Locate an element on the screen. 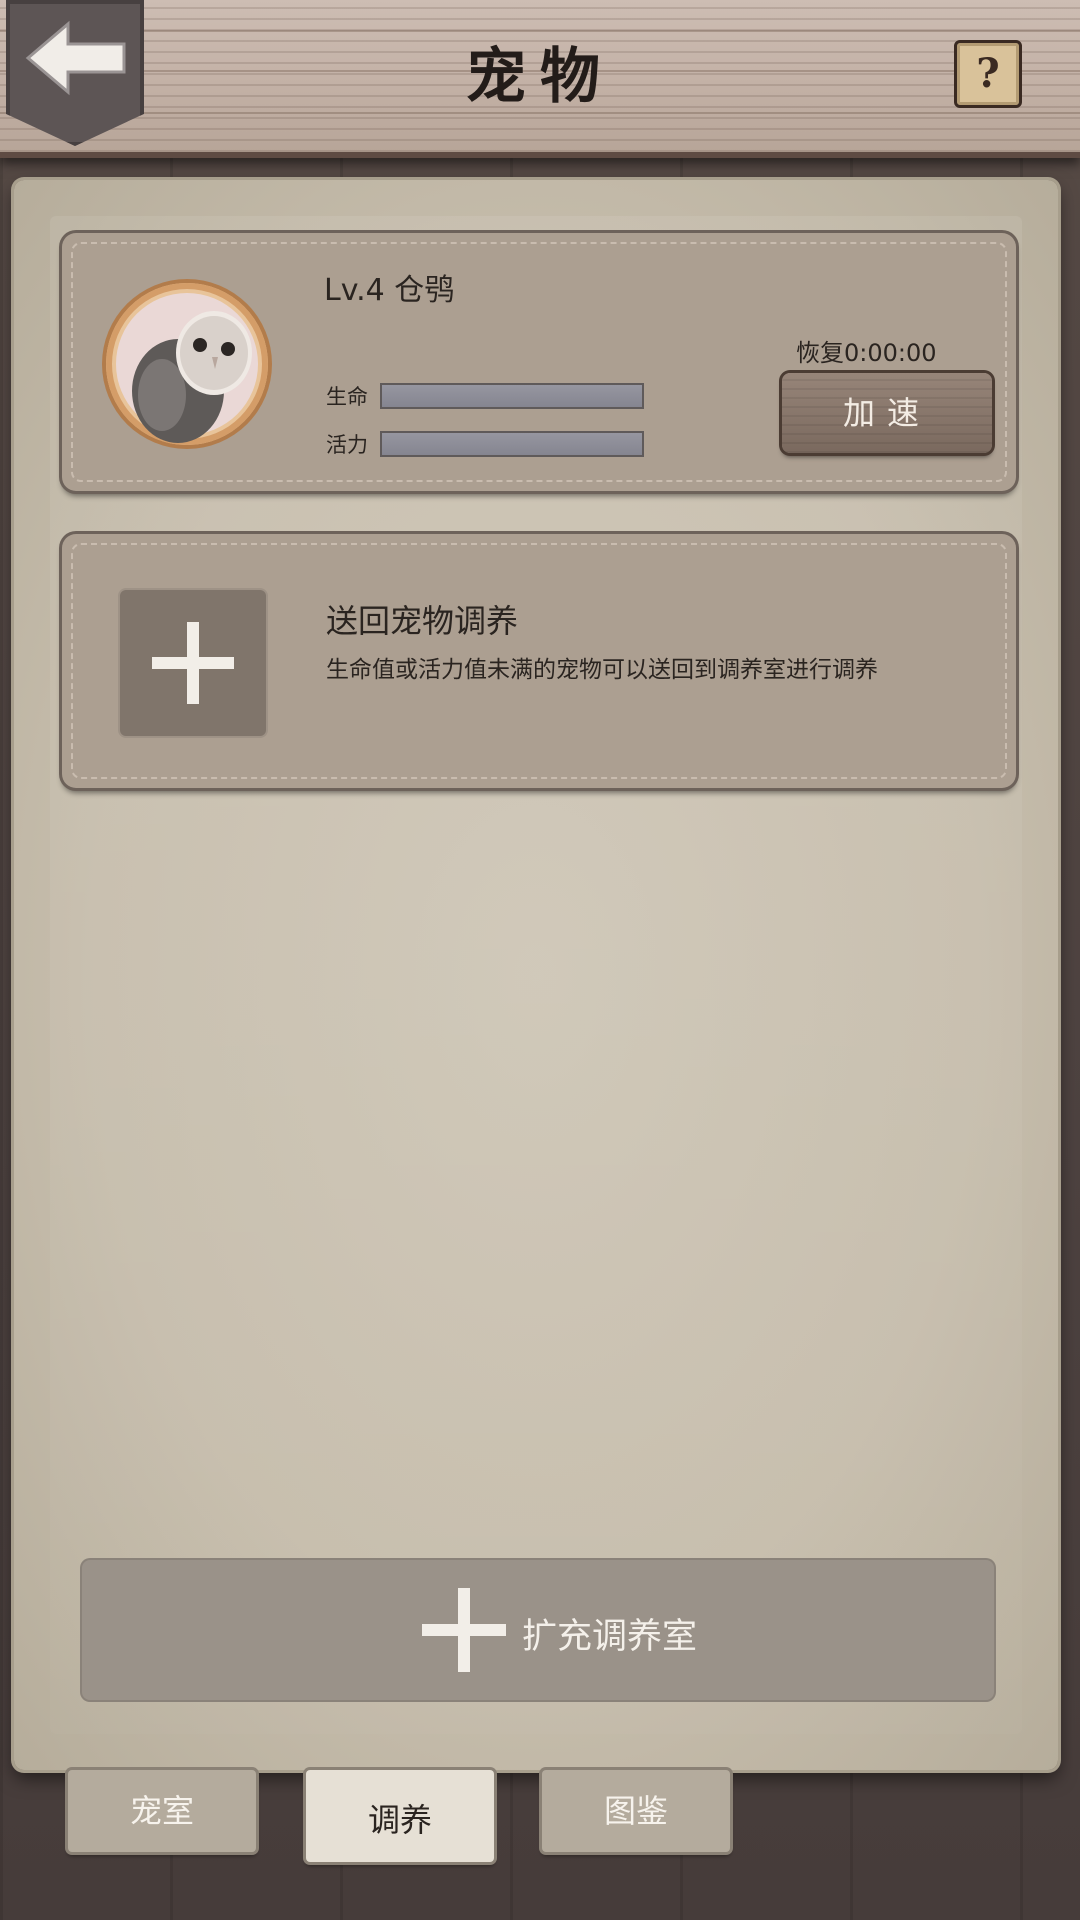 The height and width of the screenshot is (1920, 1080). page-title: 宠物 is located at coordinates (540, 77).